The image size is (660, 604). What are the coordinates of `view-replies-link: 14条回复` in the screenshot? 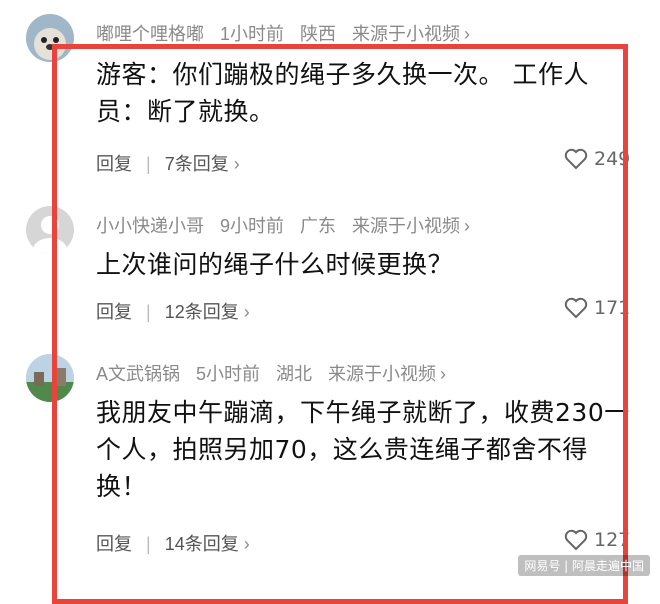 It's located at (202, 544).